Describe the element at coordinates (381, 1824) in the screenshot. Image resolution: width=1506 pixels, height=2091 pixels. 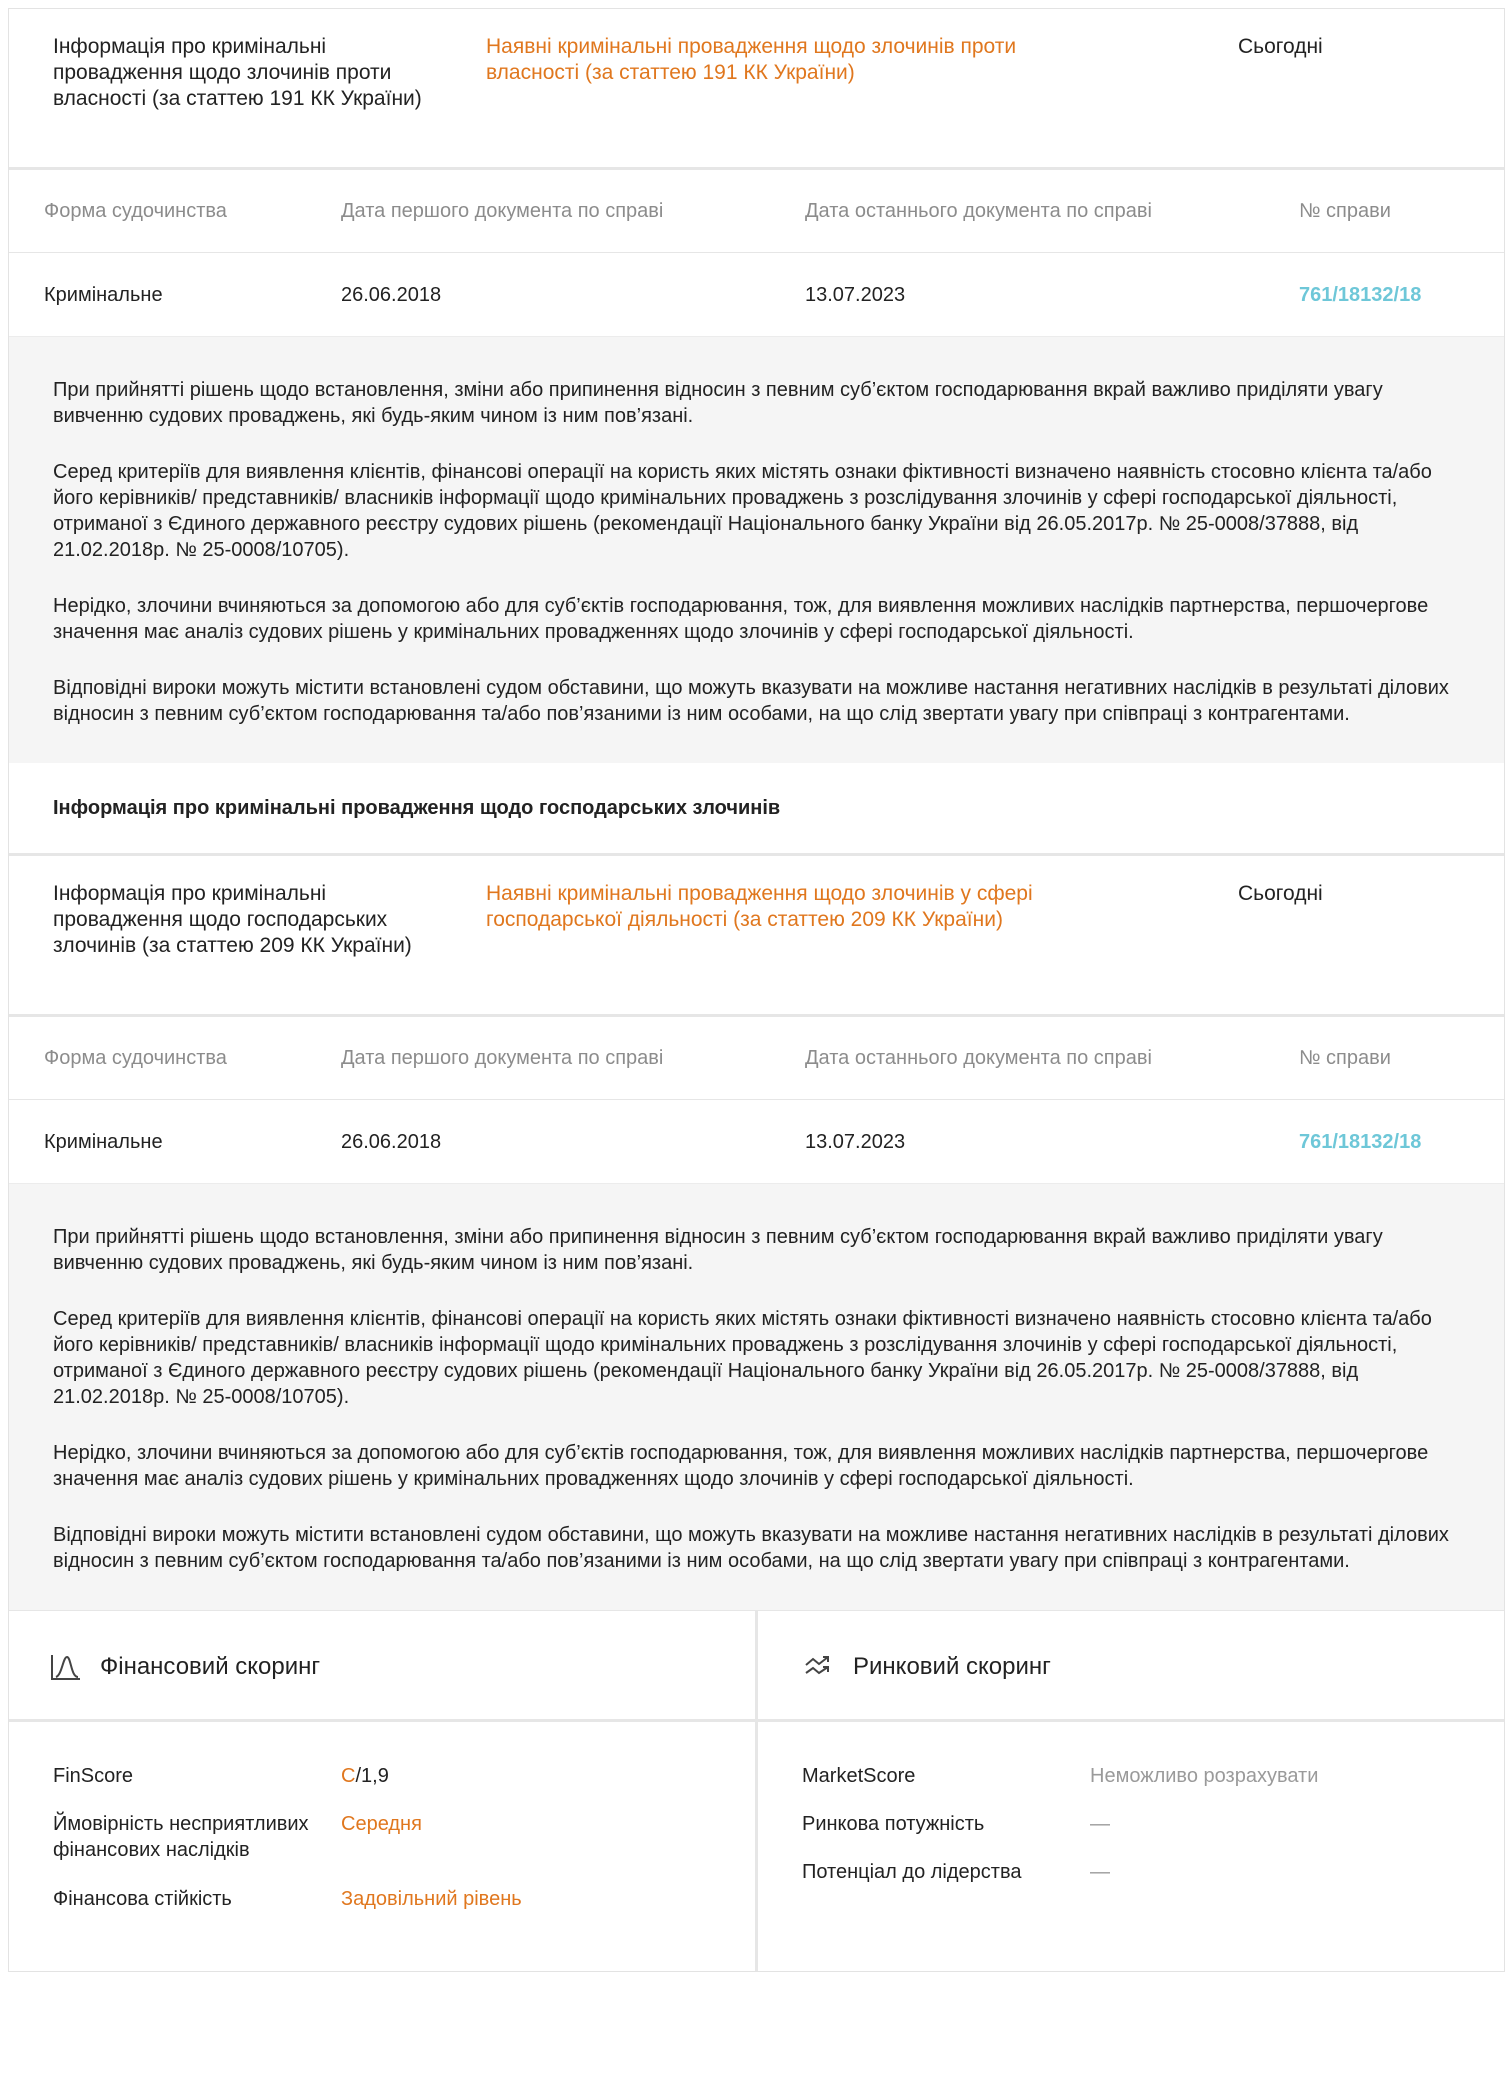
I see `adverse-probability-value: Середня` at that location.